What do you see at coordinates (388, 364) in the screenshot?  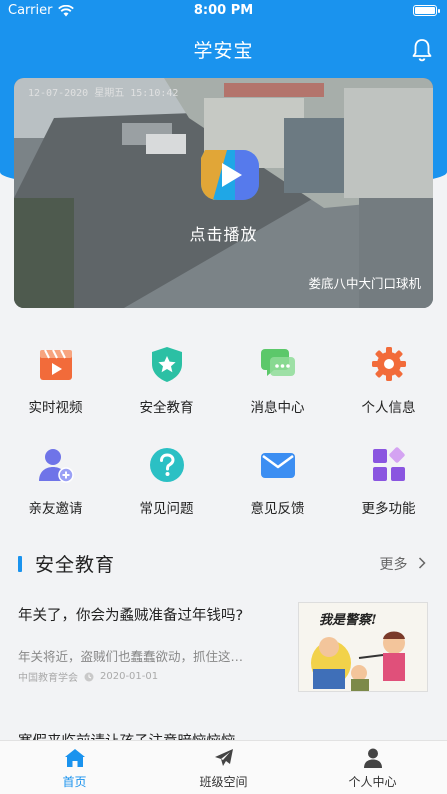 I see `gear-icon` at bounding box center [388, 364].